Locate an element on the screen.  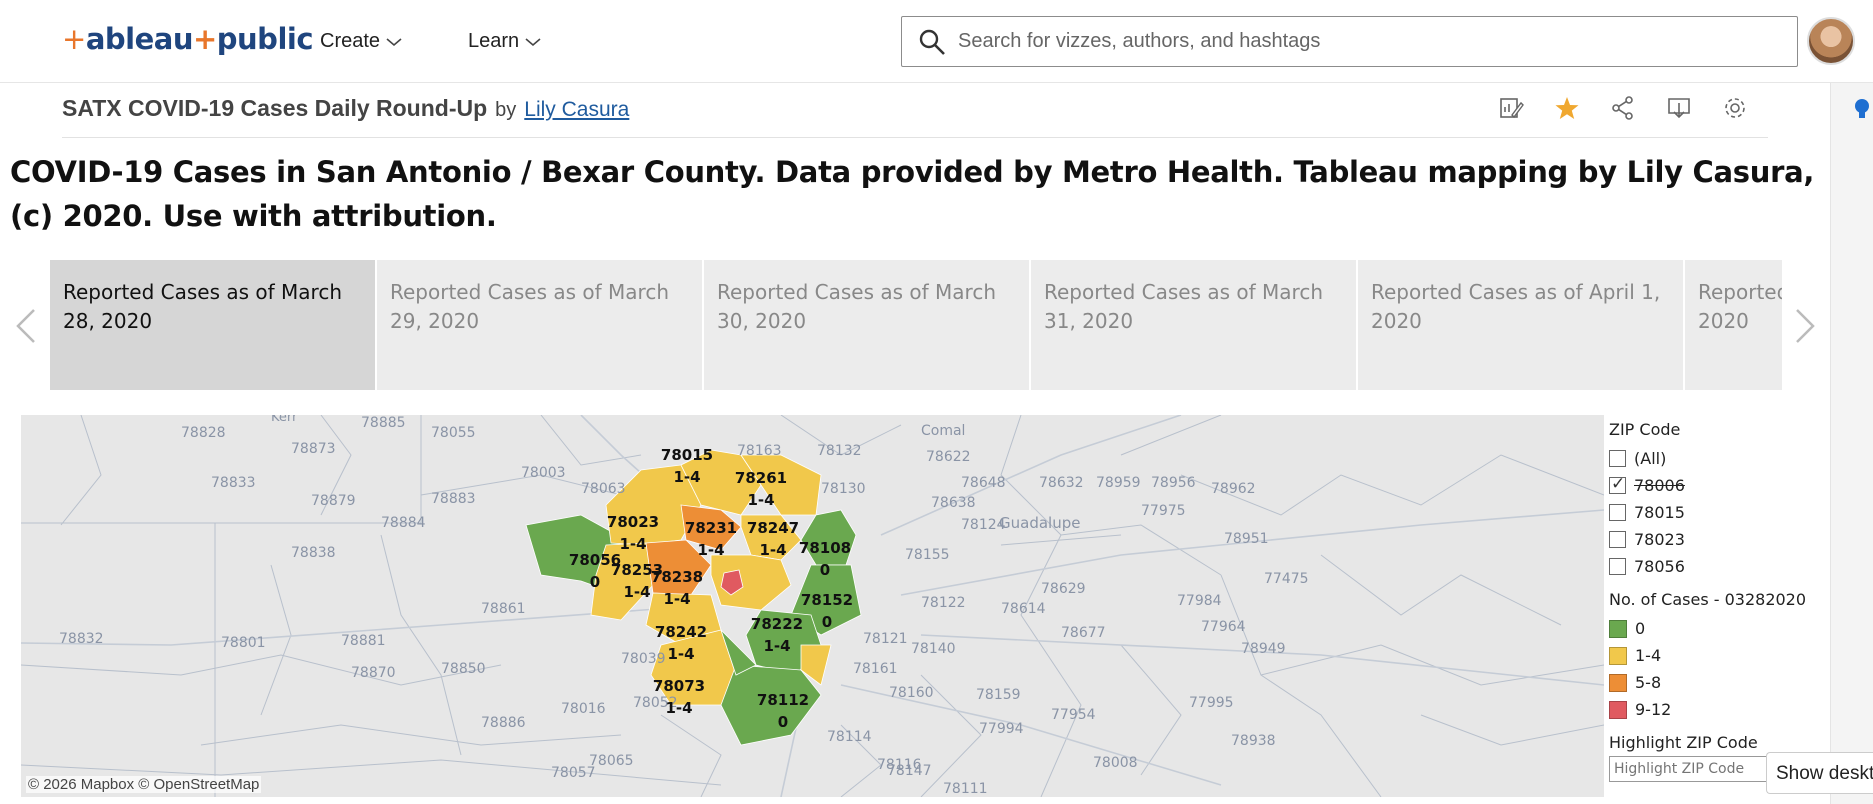
cases-legend-item: 1-4 is located at coordinates (1716, 655).